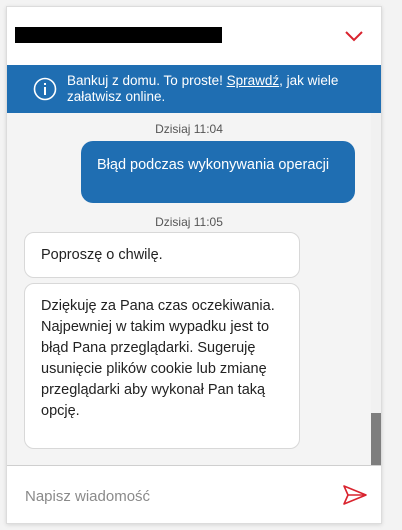  Describe the element at coordinates (162, 255) in the screenshot. I see `incoming-message: Poproszę o chwilę.` at that location.